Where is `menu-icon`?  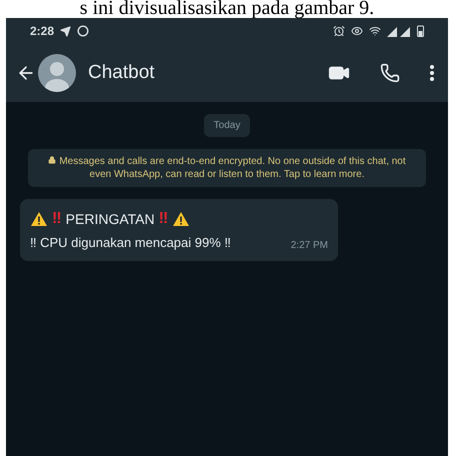 menu-icon is located at coordinates (432, 73).